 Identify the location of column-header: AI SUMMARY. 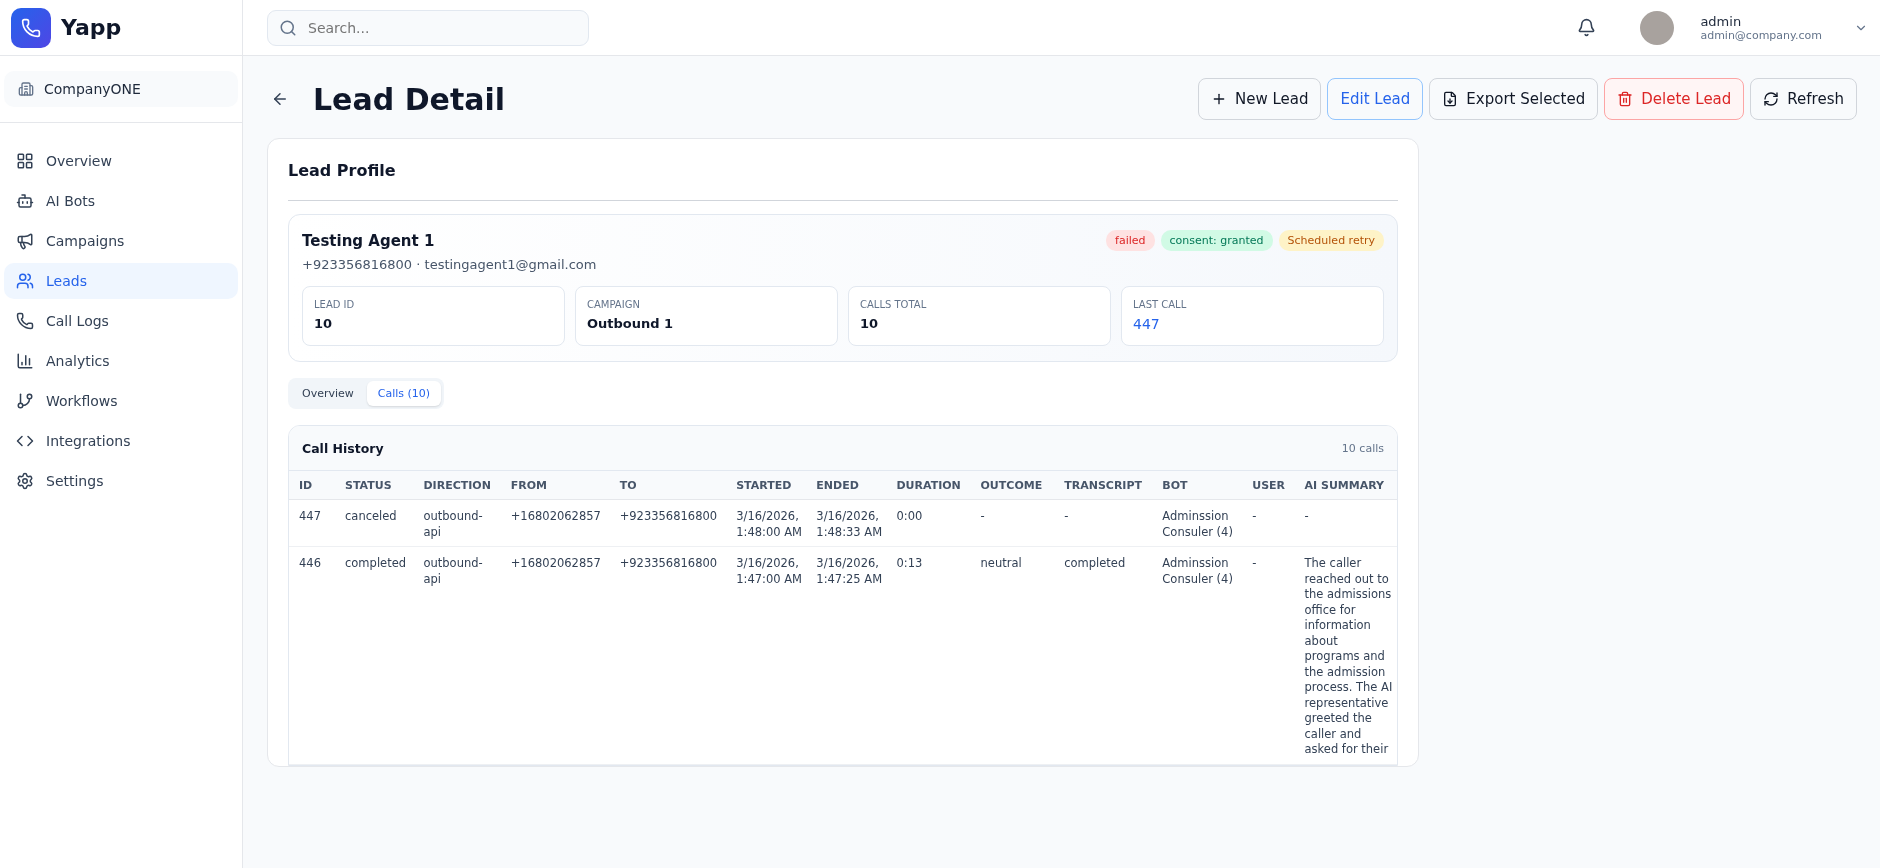
(1345, 485).